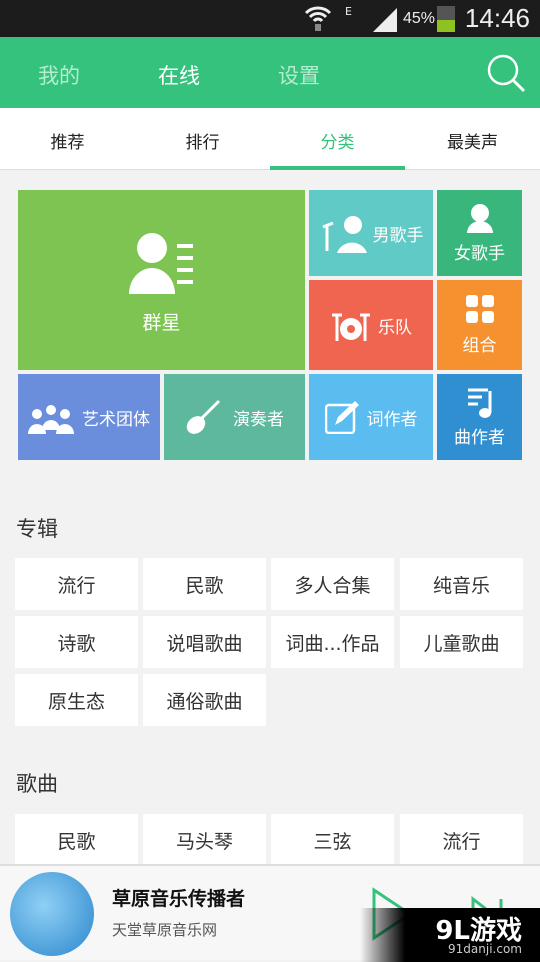 This screenshot has height=962, width=540. I want to click on tile-band: 乐队, so click(371, 325).